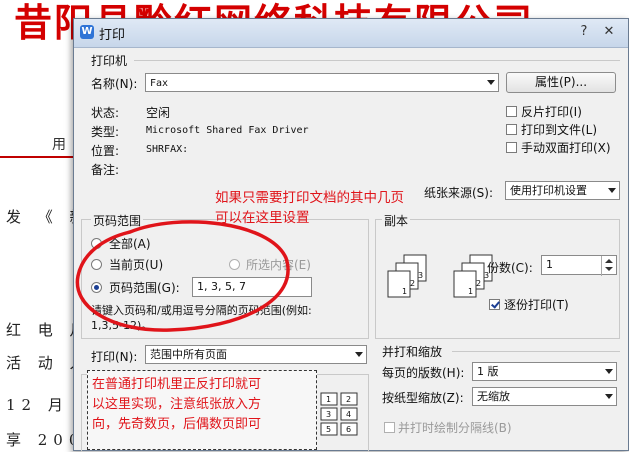  Describe the element at coordinates (87, 32) in the screenshot. I see `wps-app-icon: W` at that location.